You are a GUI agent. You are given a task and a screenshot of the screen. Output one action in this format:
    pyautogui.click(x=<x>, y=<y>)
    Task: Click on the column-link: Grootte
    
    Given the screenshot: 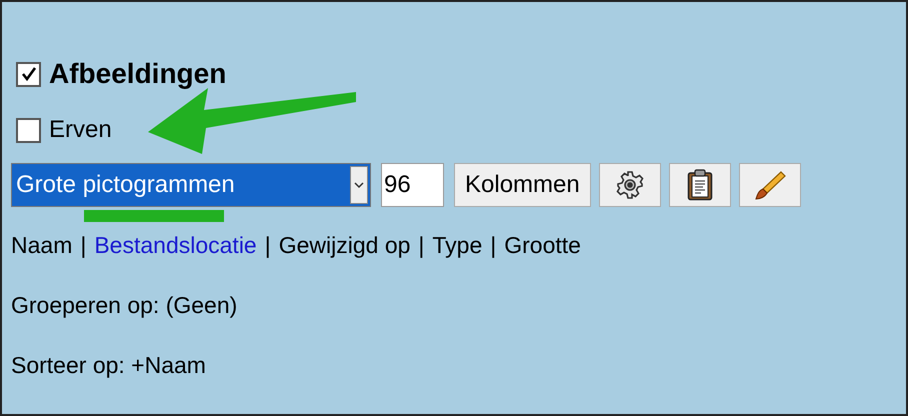 What is the action you would take?
    pyautogui.click(x=542, y=245)
    